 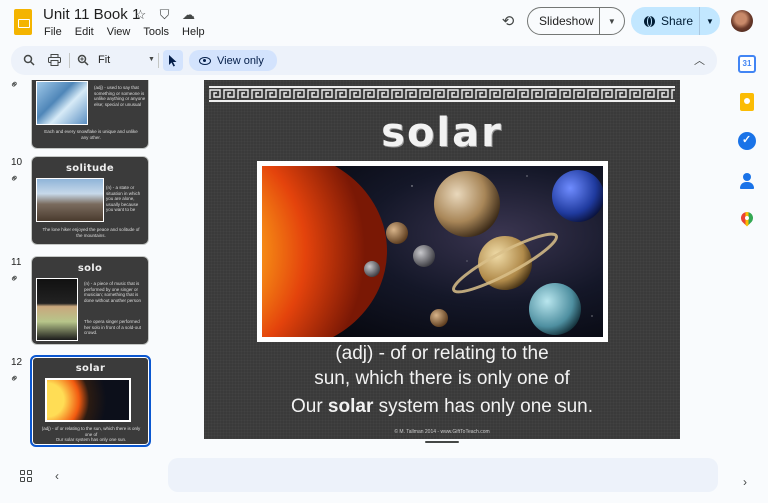 What do you see at coordinates (84, 32) in the screenshot?
I see `menu-edit: Edit` at bounding box center [84, 32].